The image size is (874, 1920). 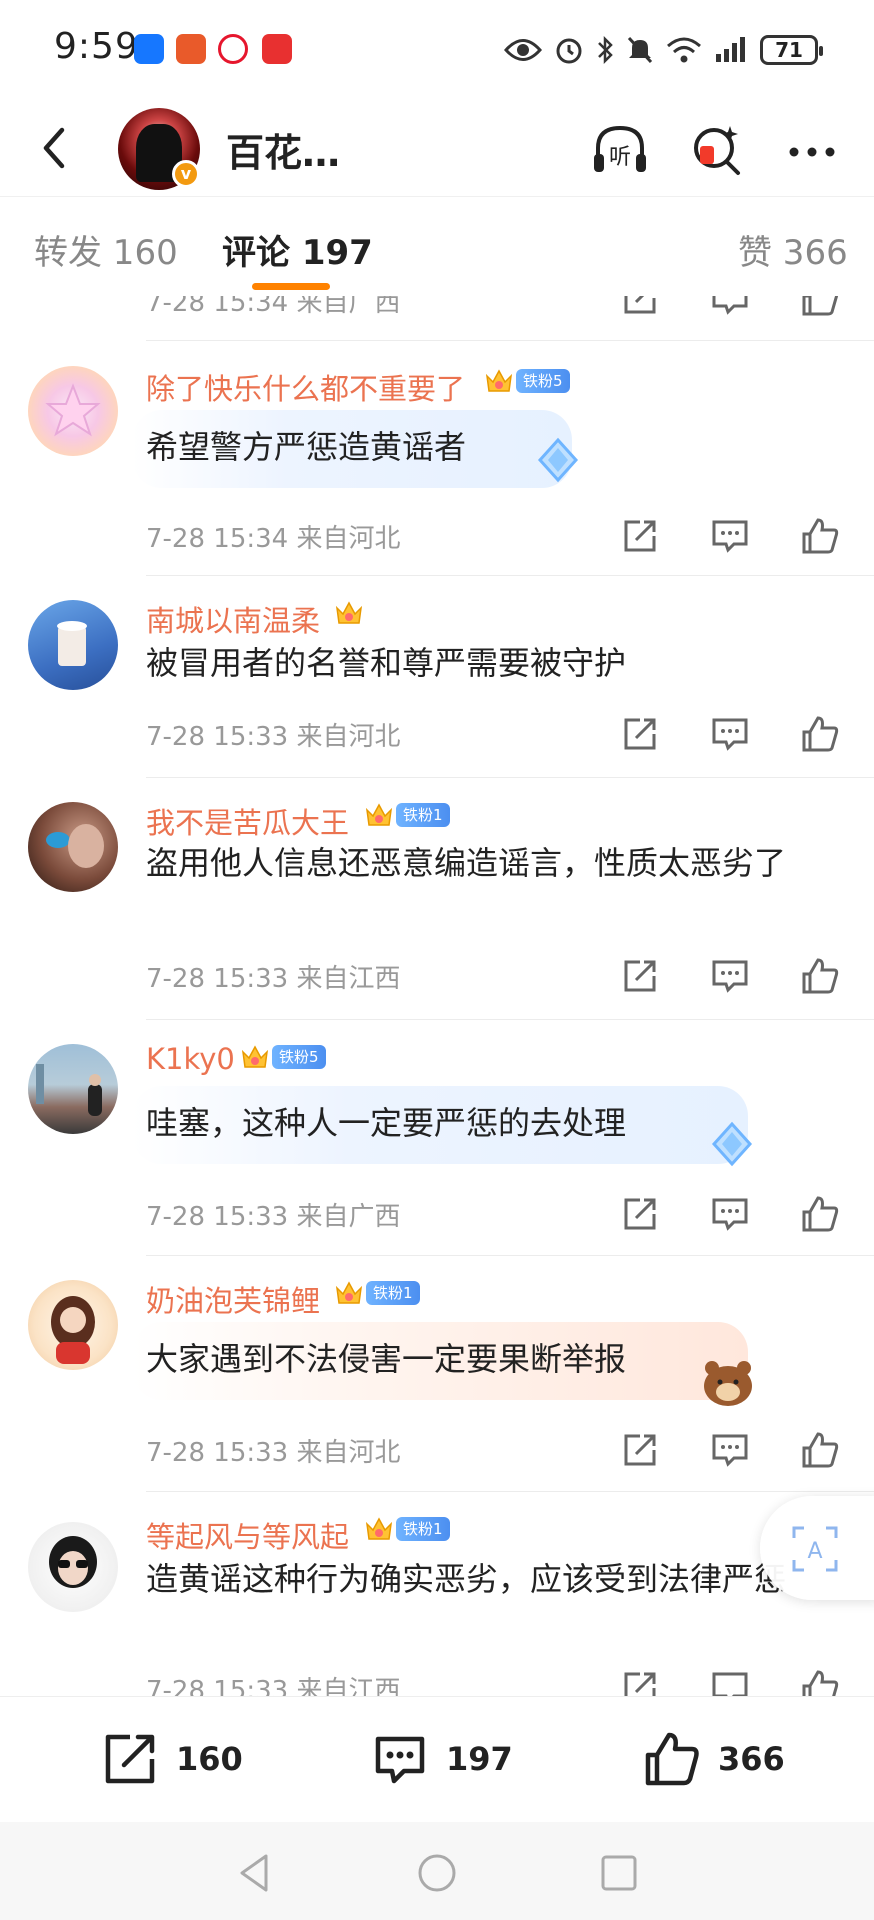 I want to click on user-badges: 铁粉5, so click(x=527, y=381).